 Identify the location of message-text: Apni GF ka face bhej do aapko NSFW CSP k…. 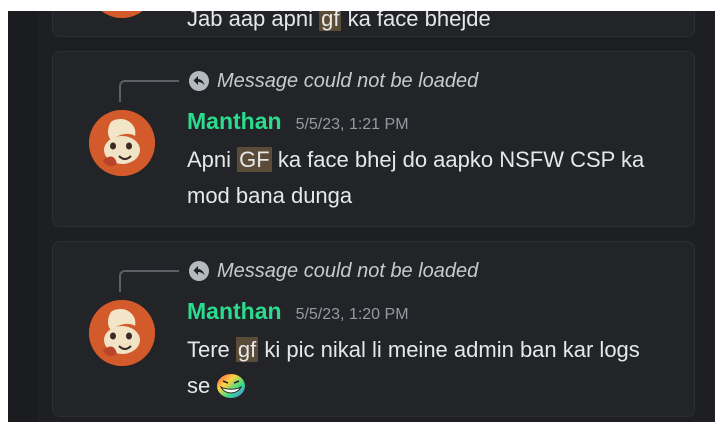
(416, 177).